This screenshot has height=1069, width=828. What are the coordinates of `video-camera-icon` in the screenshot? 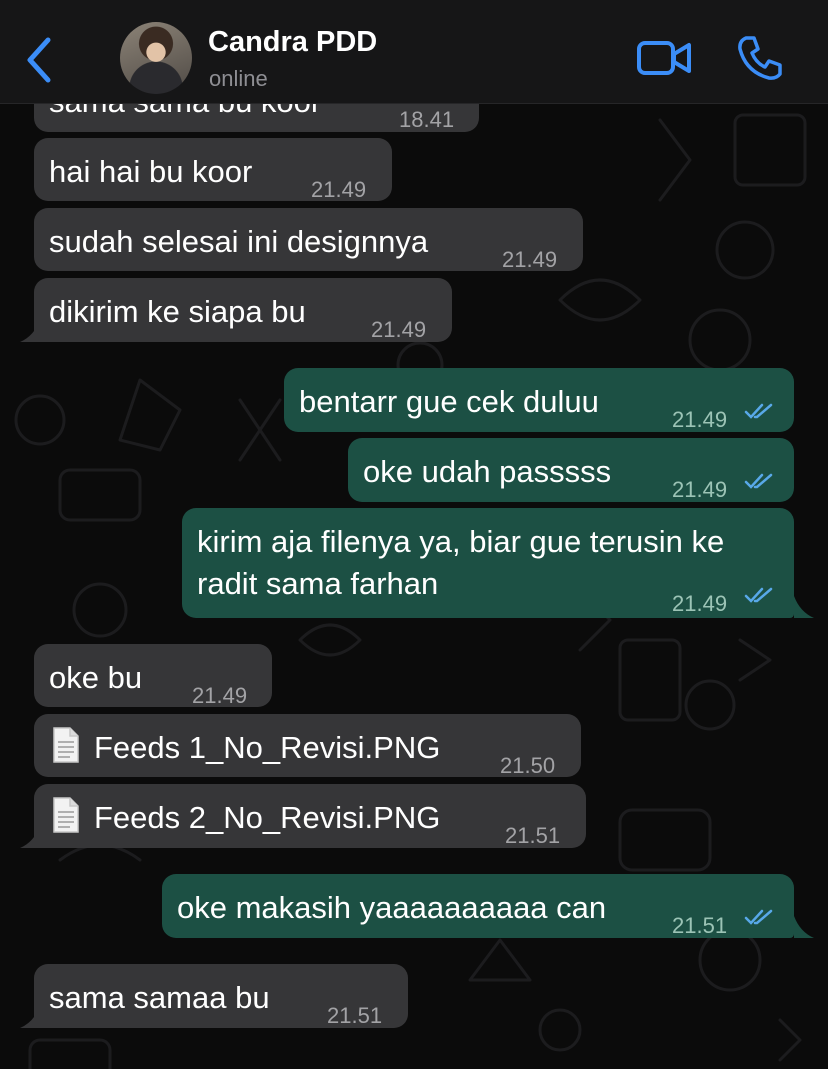 It's located at (664, 58).